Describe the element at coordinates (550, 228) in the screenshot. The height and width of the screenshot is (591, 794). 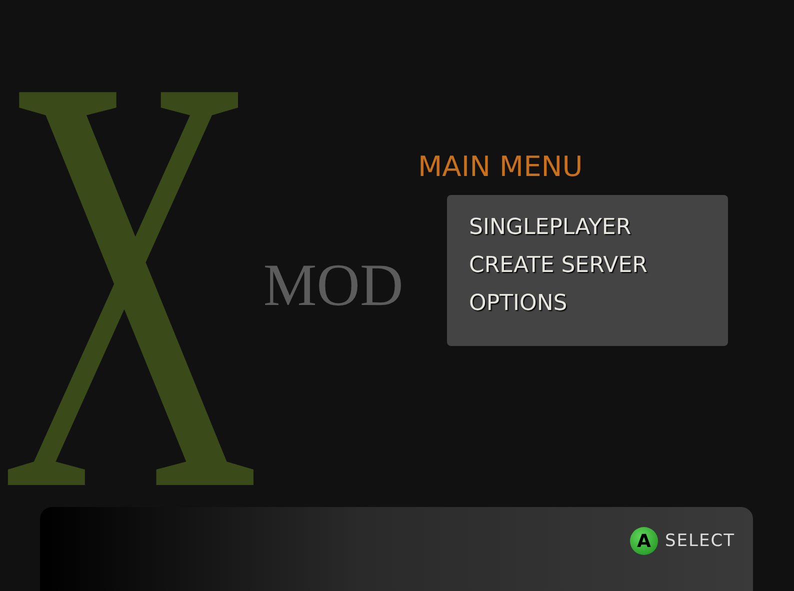
I see `menu-item: SINGLEPLAYER` at that location.